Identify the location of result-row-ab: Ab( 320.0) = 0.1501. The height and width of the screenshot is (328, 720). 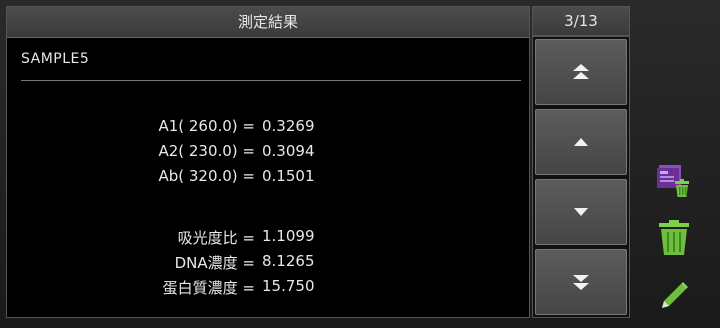
(269, 179).